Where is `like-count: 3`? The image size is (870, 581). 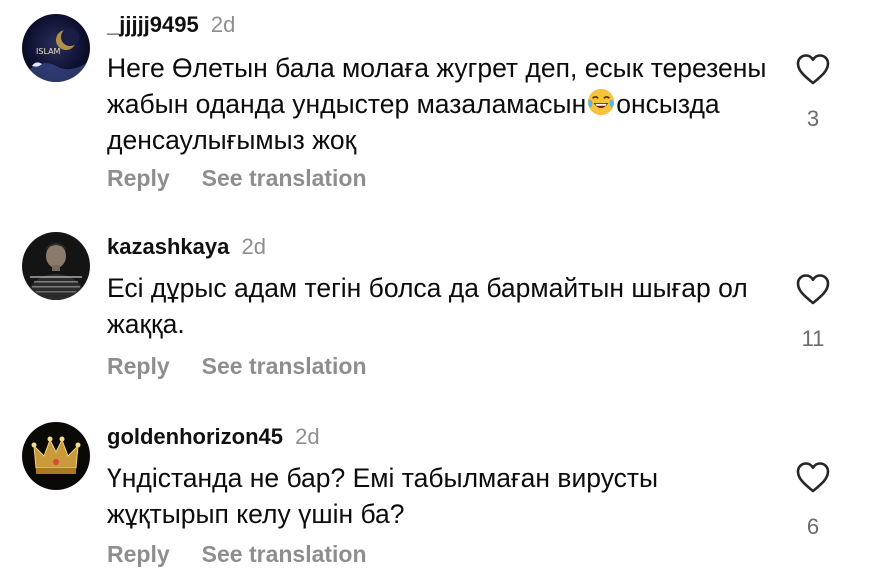 like-count: 3 is located at coordinates (813, 118).